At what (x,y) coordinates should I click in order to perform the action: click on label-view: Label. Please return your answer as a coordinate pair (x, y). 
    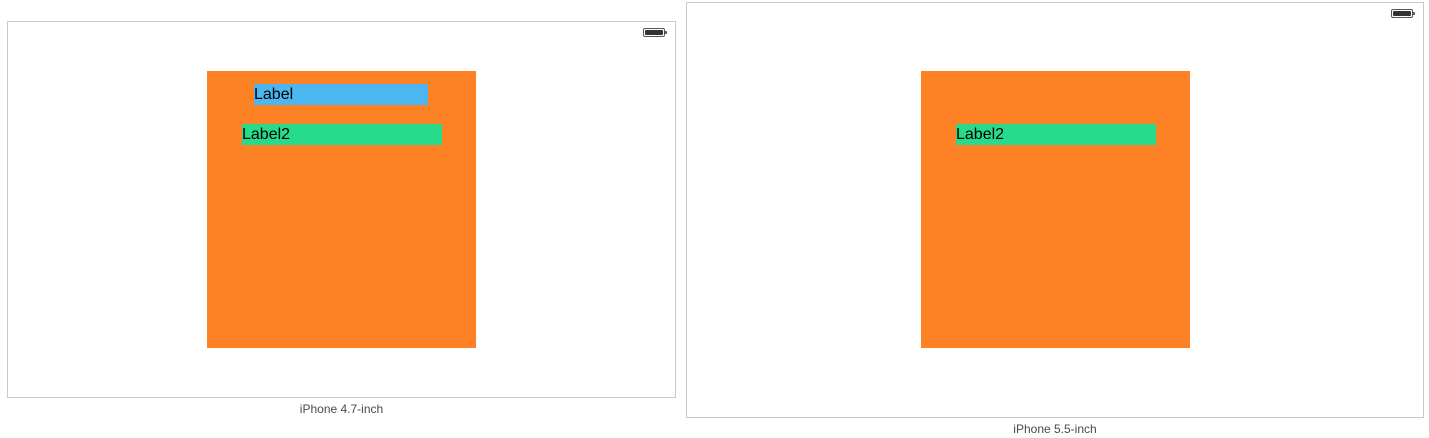
    Looking at the image, I should click on (341, 94).